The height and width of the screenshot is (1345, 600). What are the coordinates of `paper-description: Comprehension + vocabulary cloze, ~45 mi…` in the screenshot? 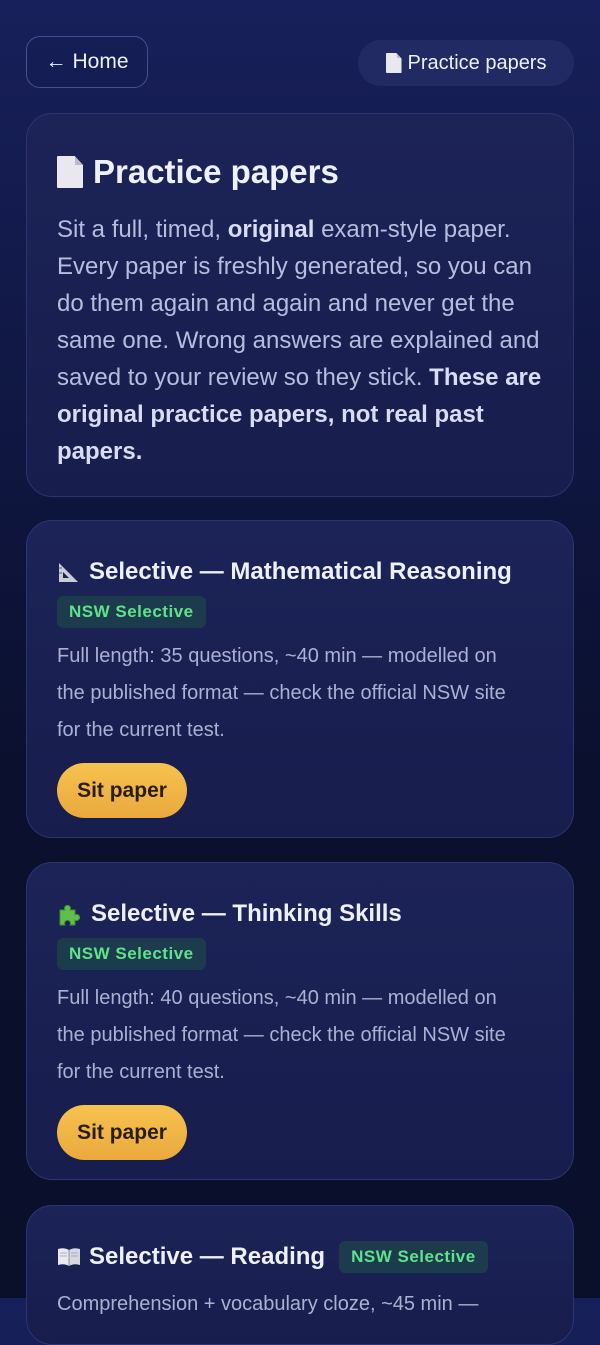 It's located at (268, 1304).